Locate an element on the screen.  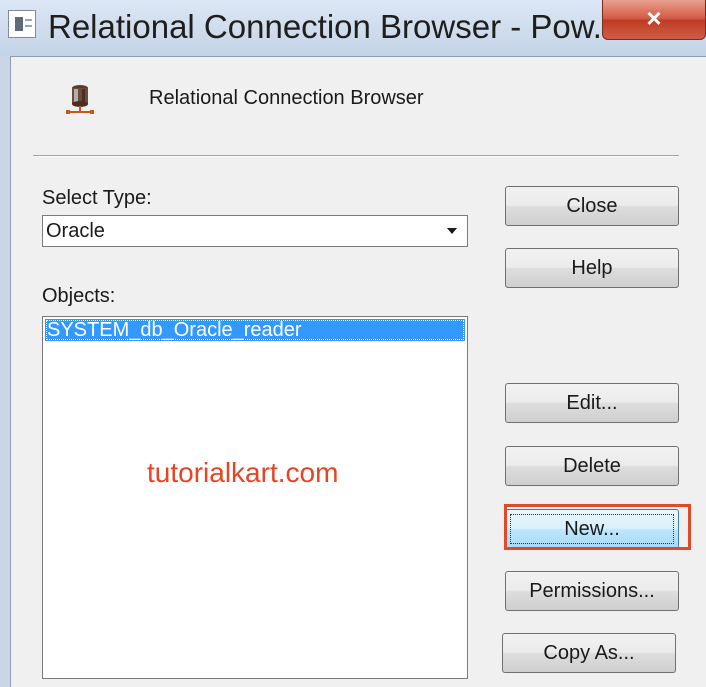
chevron-down-icon is located at coordinates (452, 231).